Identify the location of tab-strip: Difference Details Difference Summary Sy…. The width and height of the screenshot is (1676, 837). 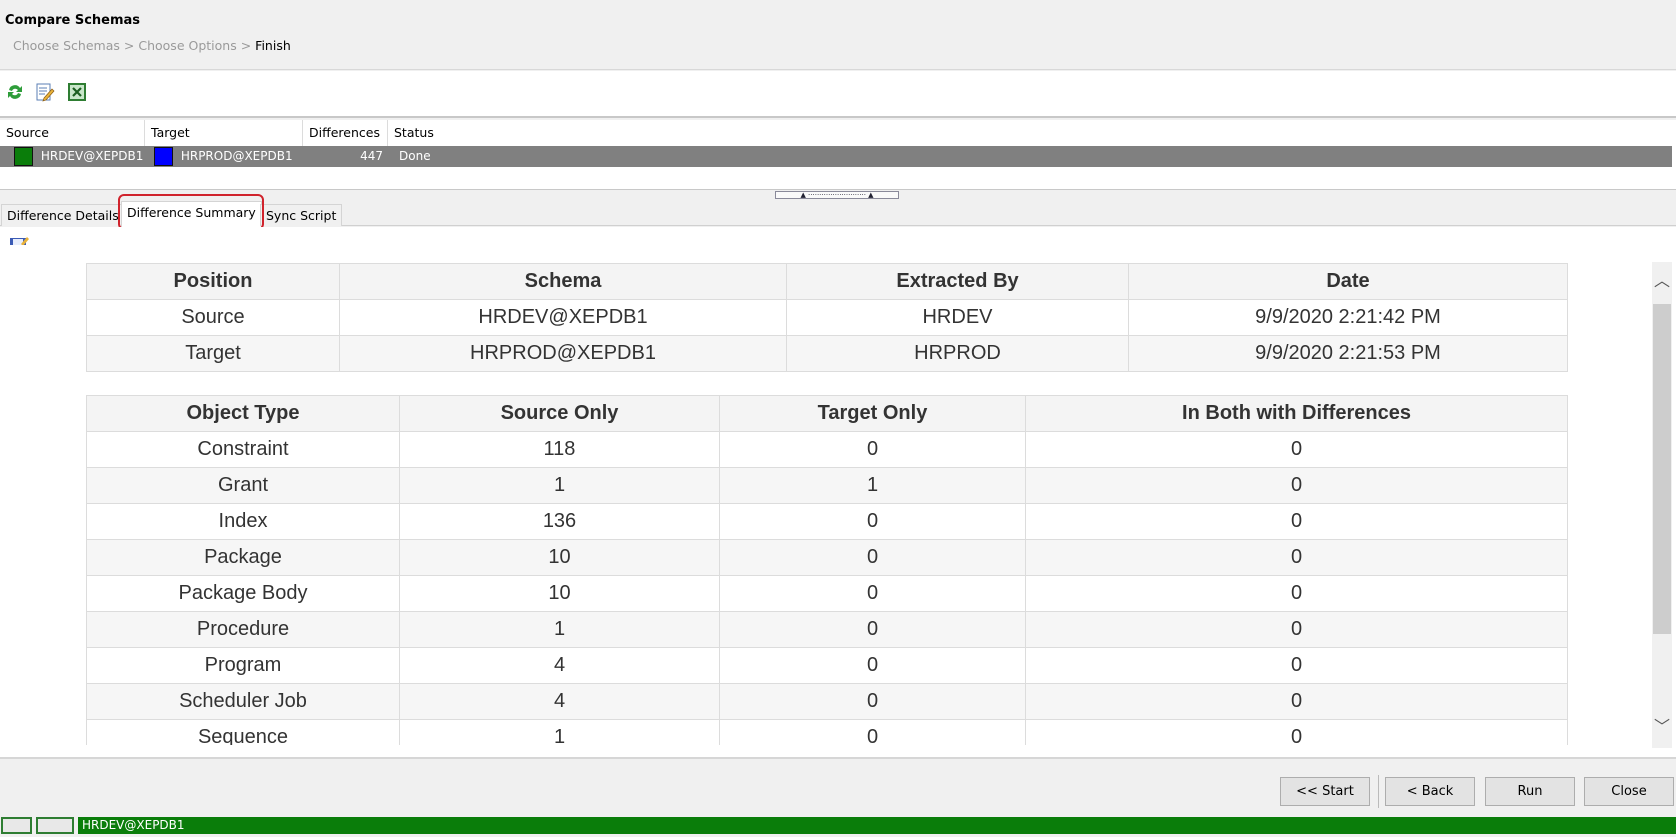
(838, 213).